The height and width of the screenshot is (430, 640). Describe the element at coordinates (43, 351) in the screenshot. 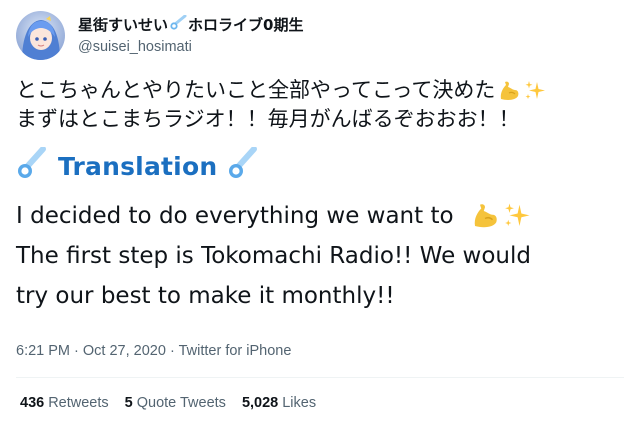

I see `tweet-time: 6:21 PM` at that location.